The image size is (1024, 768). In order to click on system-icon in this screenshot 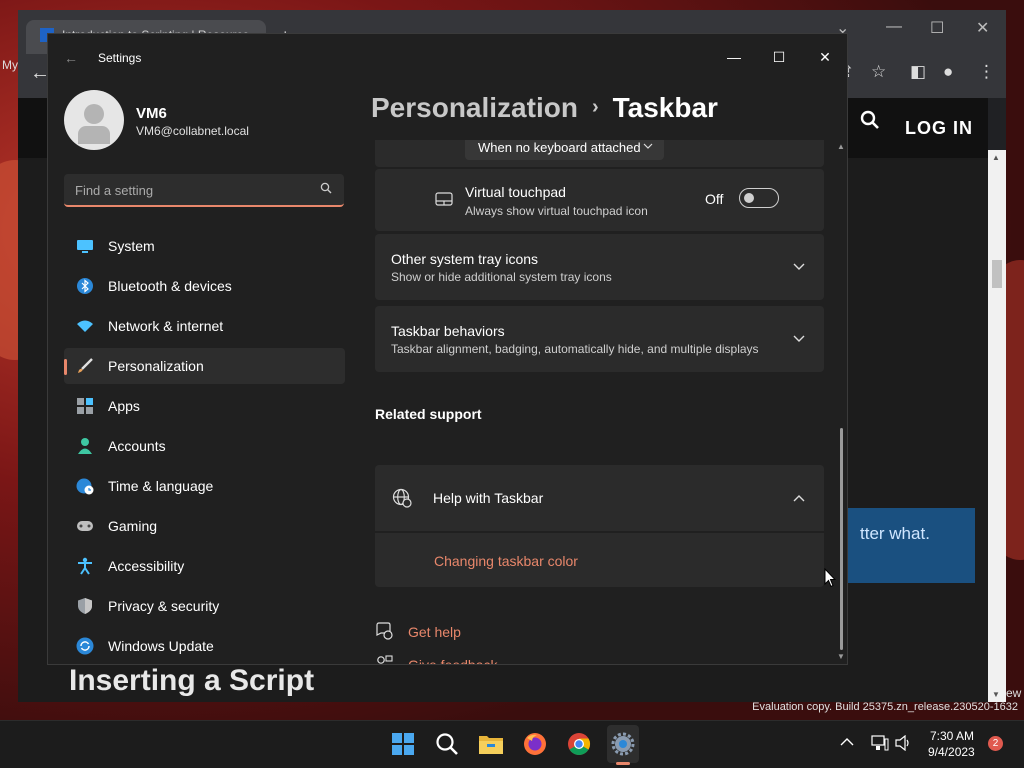, I will do `click(85, 246)`.